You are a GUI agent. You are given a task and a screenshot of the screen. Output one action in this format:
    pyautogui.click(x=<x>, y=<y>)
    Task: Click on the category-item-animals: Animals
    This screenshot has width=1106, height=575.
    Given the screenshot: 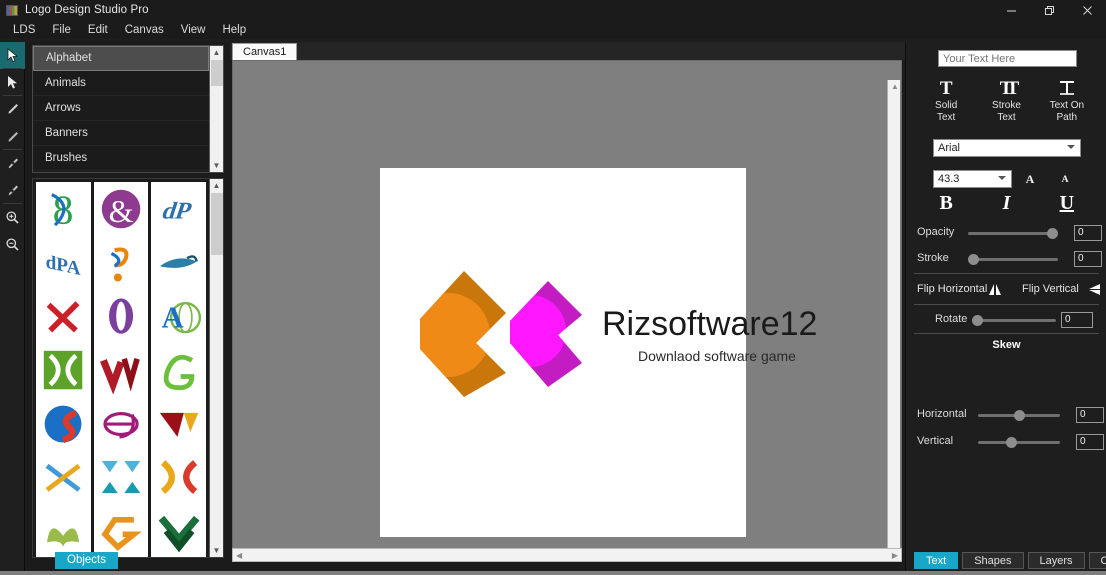 What is the action you would take?
    pyautogui.click(x=121, y=83)
    